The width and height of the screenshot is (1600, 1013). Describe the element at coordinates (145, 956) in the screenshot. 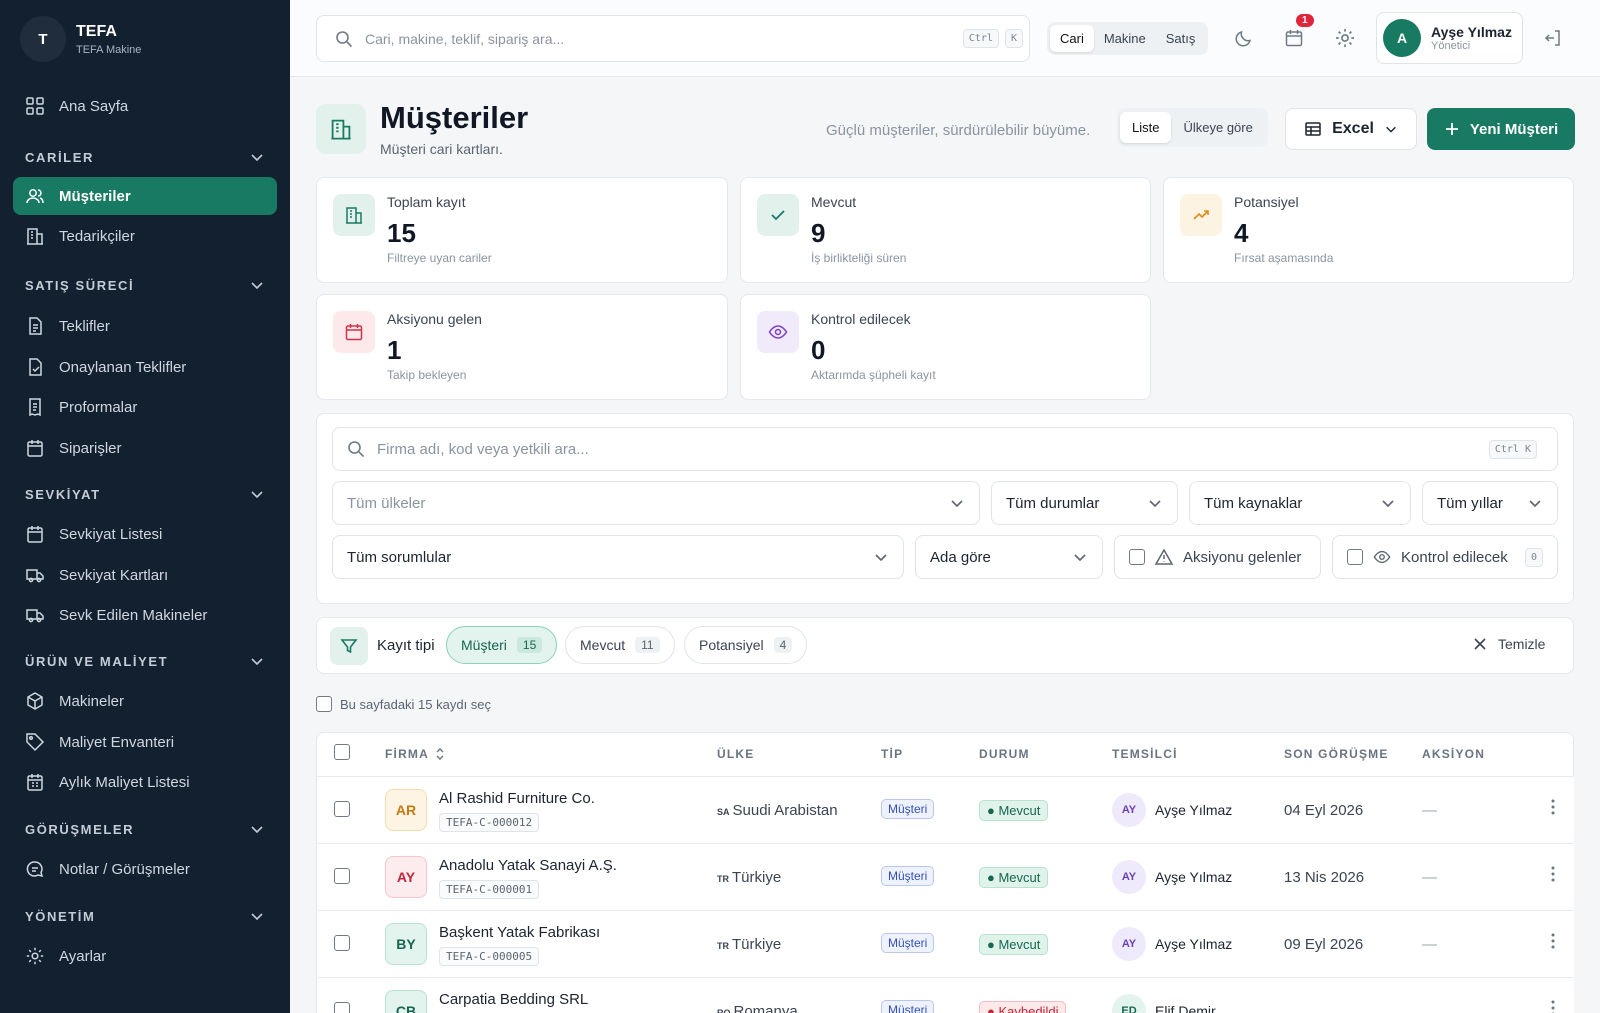

I see `sidebar-item-ayarlar: Ayarlar` at that location.